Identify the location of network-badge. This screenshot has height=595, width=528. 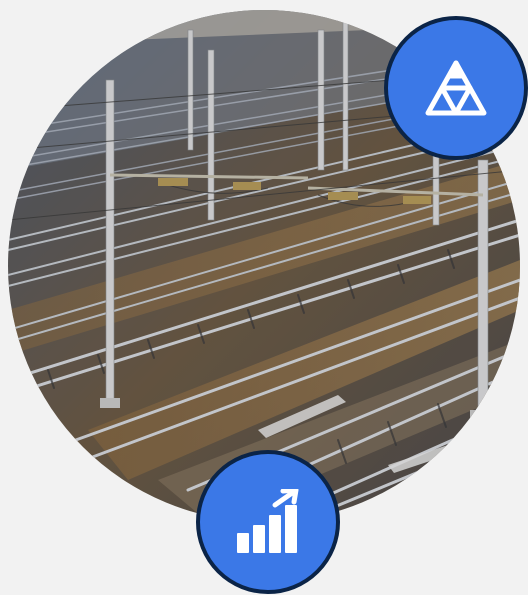
(456, 88).